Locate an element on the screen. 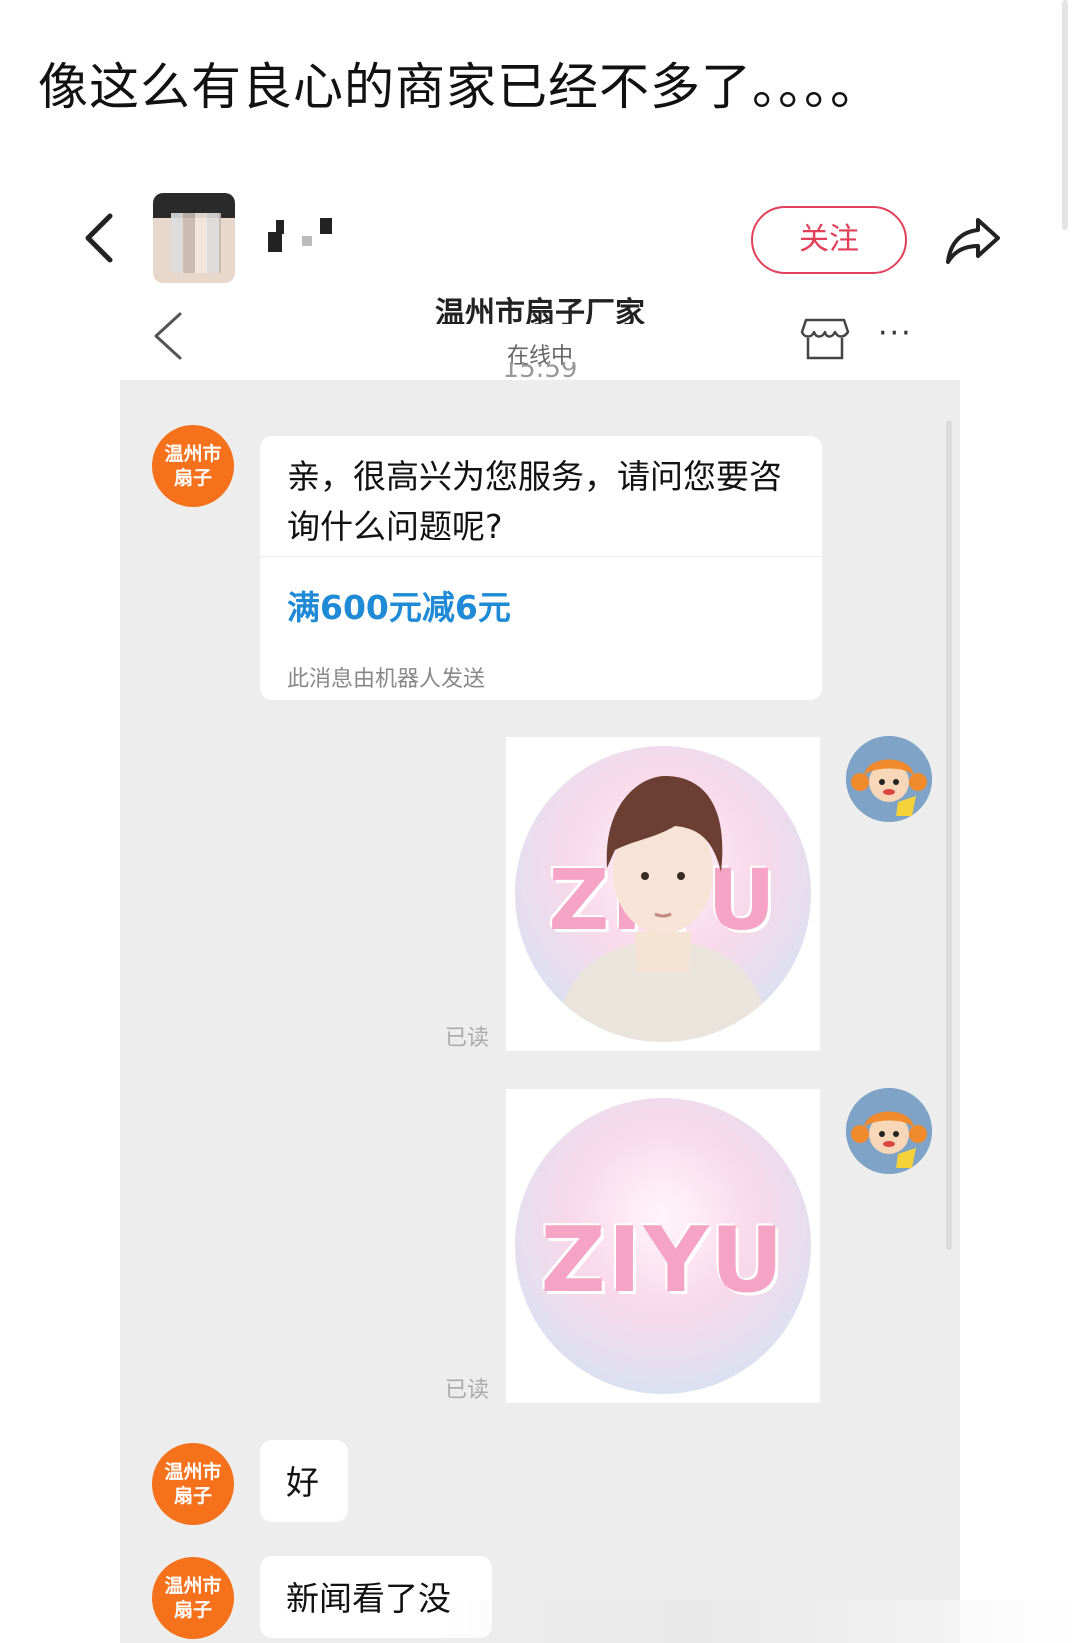 The width and height of the screenshot is (1080, 1643). reply-message: 好 is located at coordinates (302, 1482).